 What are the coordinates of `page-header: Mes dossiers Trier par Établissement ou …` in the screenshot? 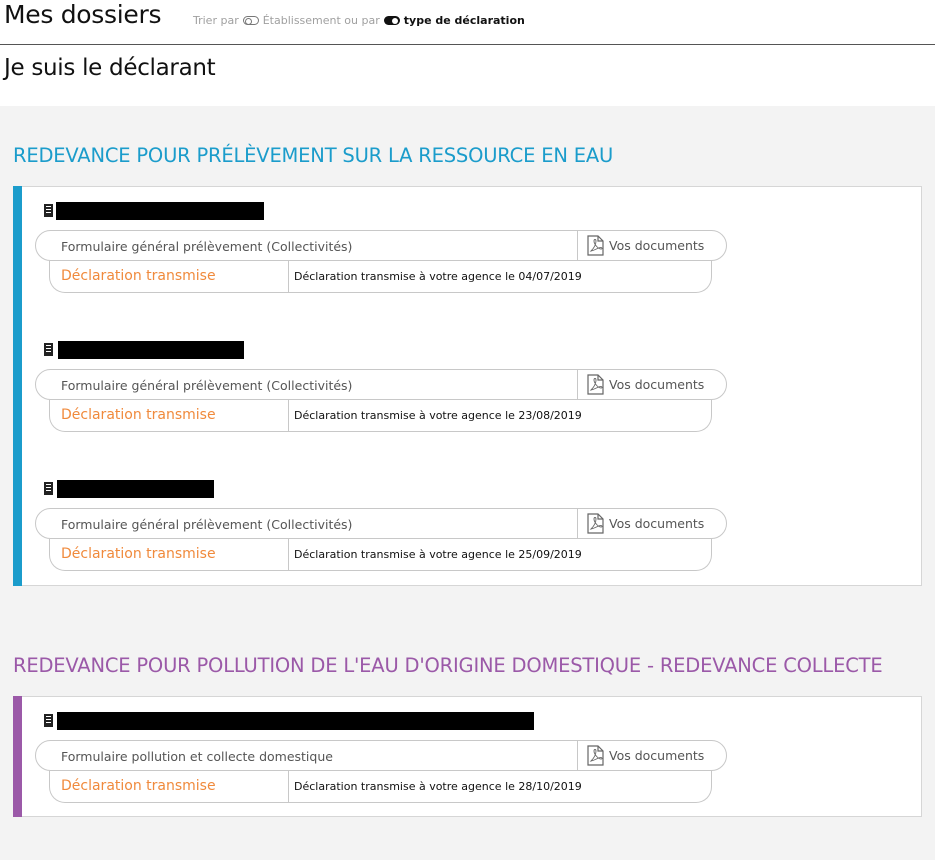 It's located at (467, 22).